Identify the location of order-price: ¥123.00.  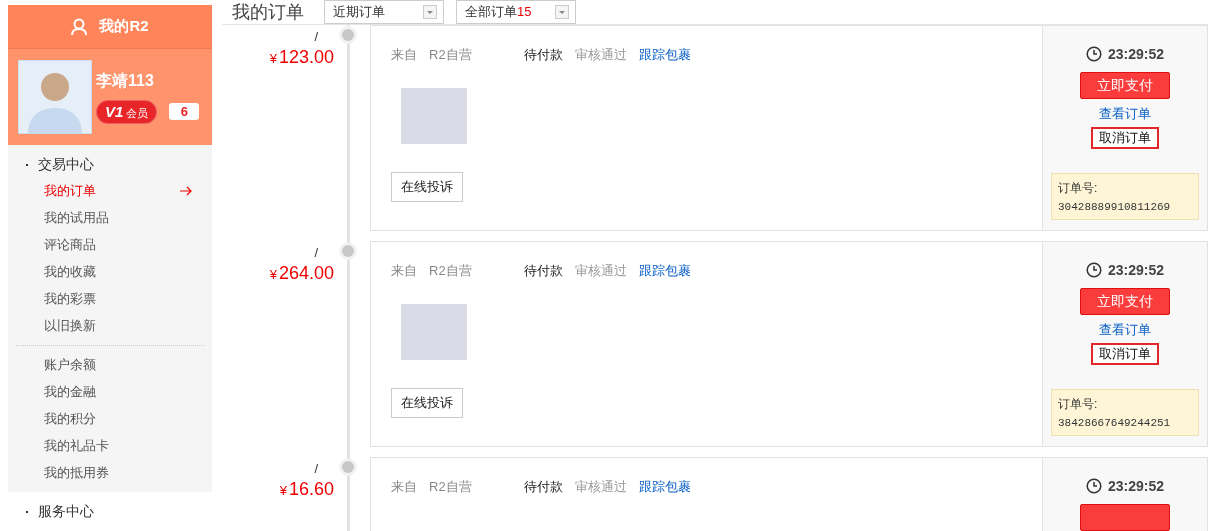
(301, 57).